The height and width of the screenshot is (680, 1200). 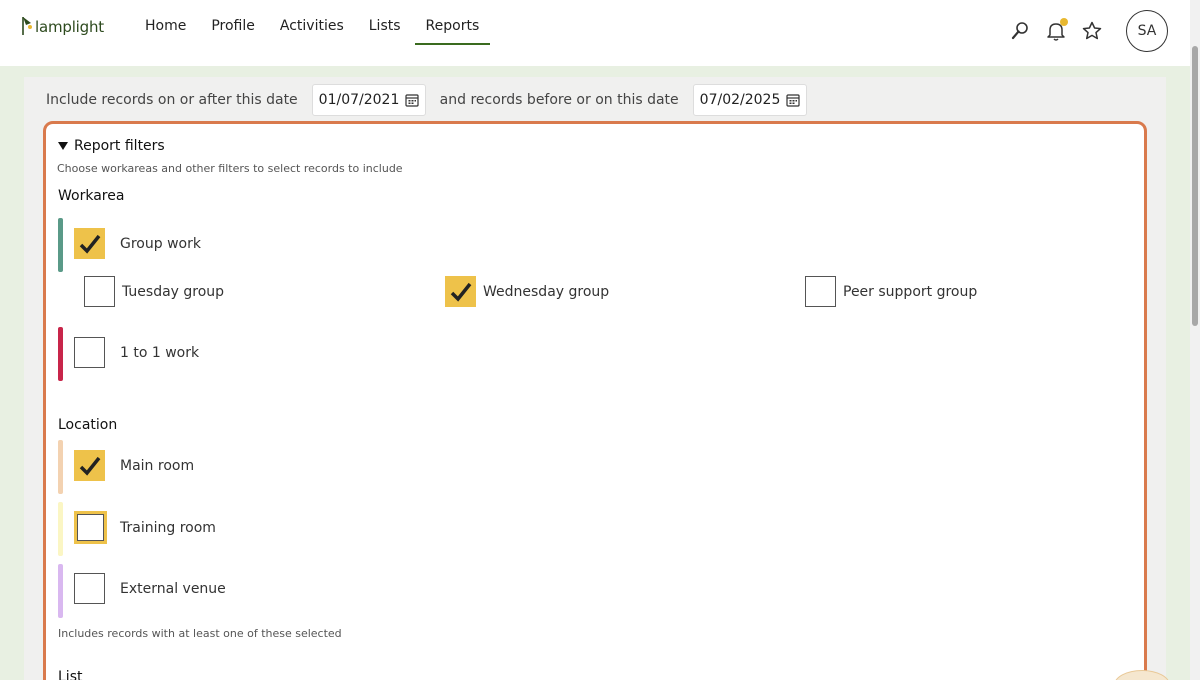 I want to click on group-work-label: Group work, so click(x=160, y=243).